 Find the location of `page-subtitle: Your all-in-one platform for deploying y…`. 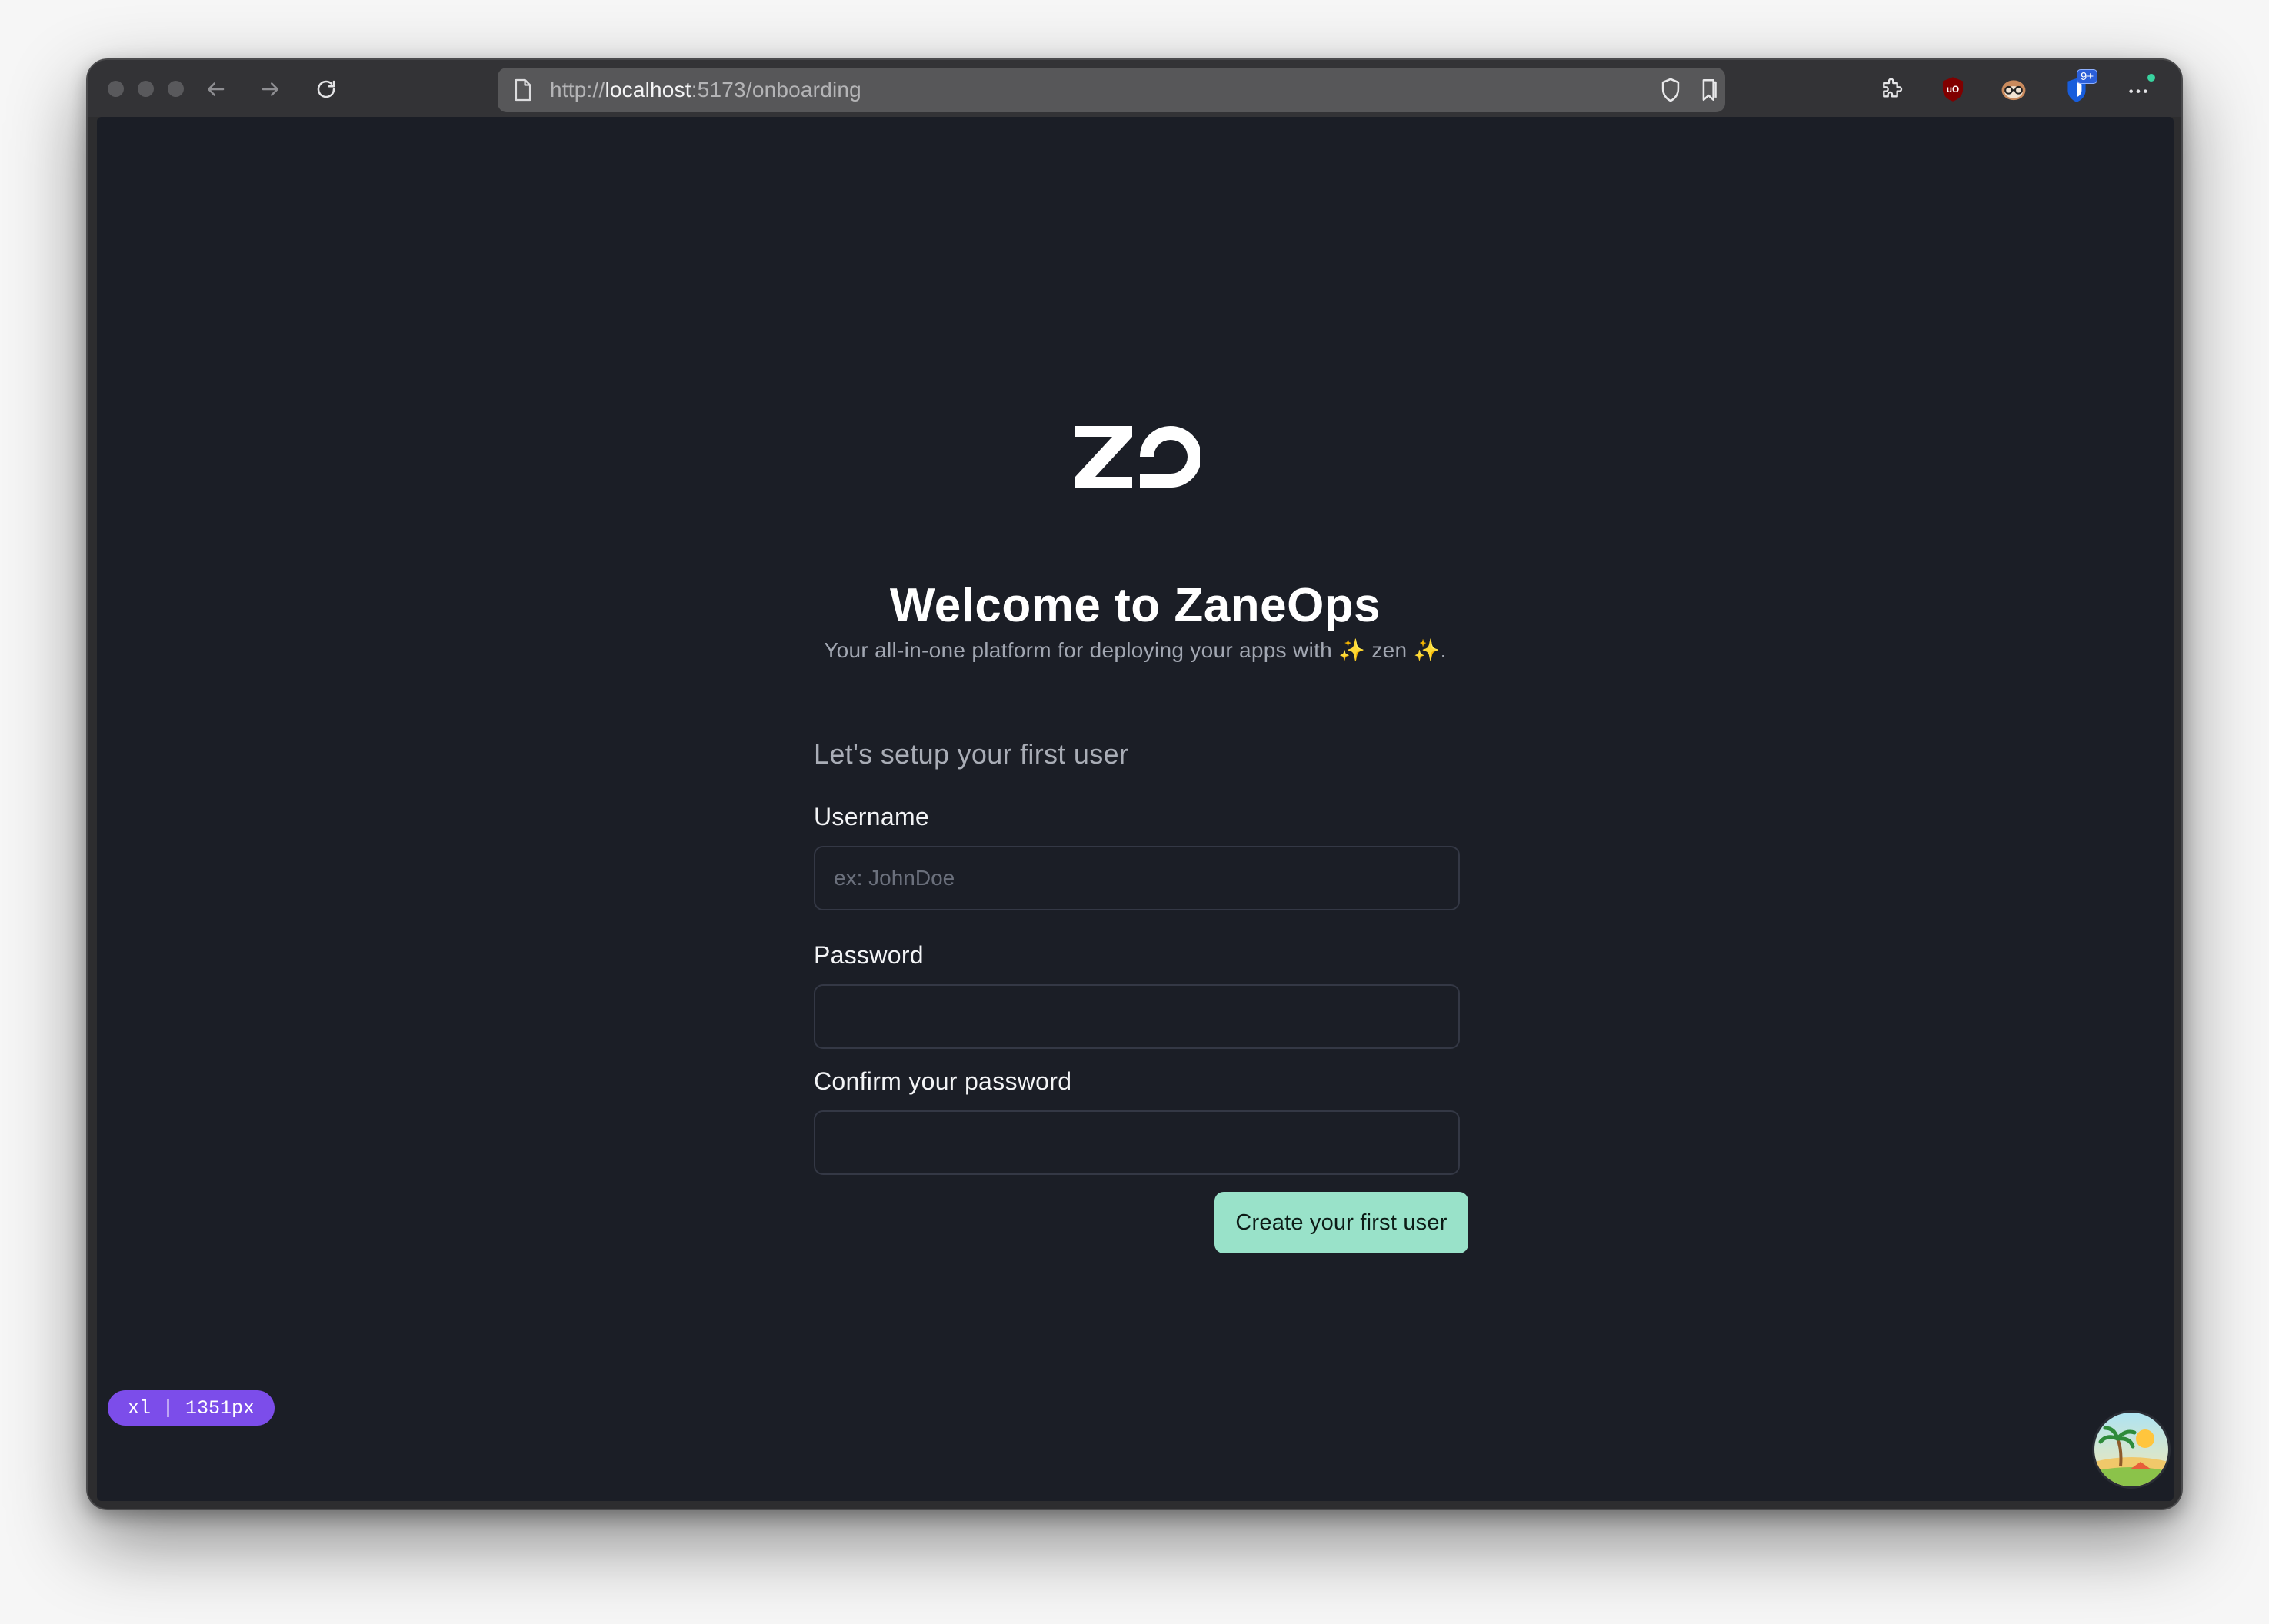

page-subtitle: Your all-in-one platform for deploying y… is located at coordinates (1135, 650).